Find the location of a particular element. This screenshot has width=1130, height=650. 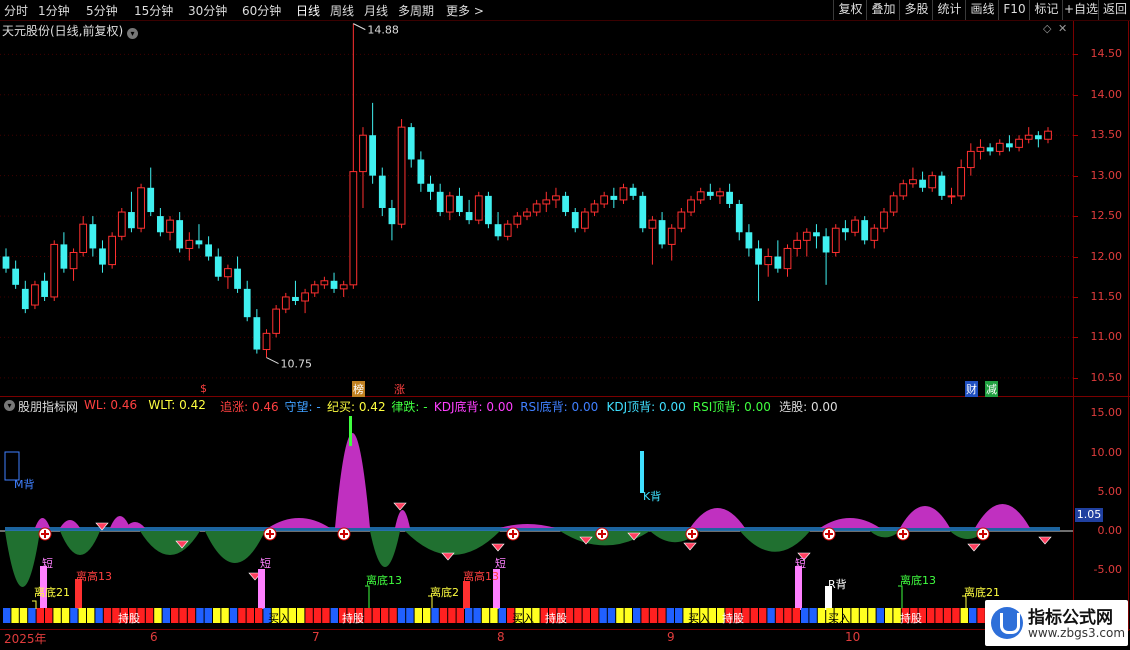

event-tag-zhang: 涨 is located at coordinates (399, 389).